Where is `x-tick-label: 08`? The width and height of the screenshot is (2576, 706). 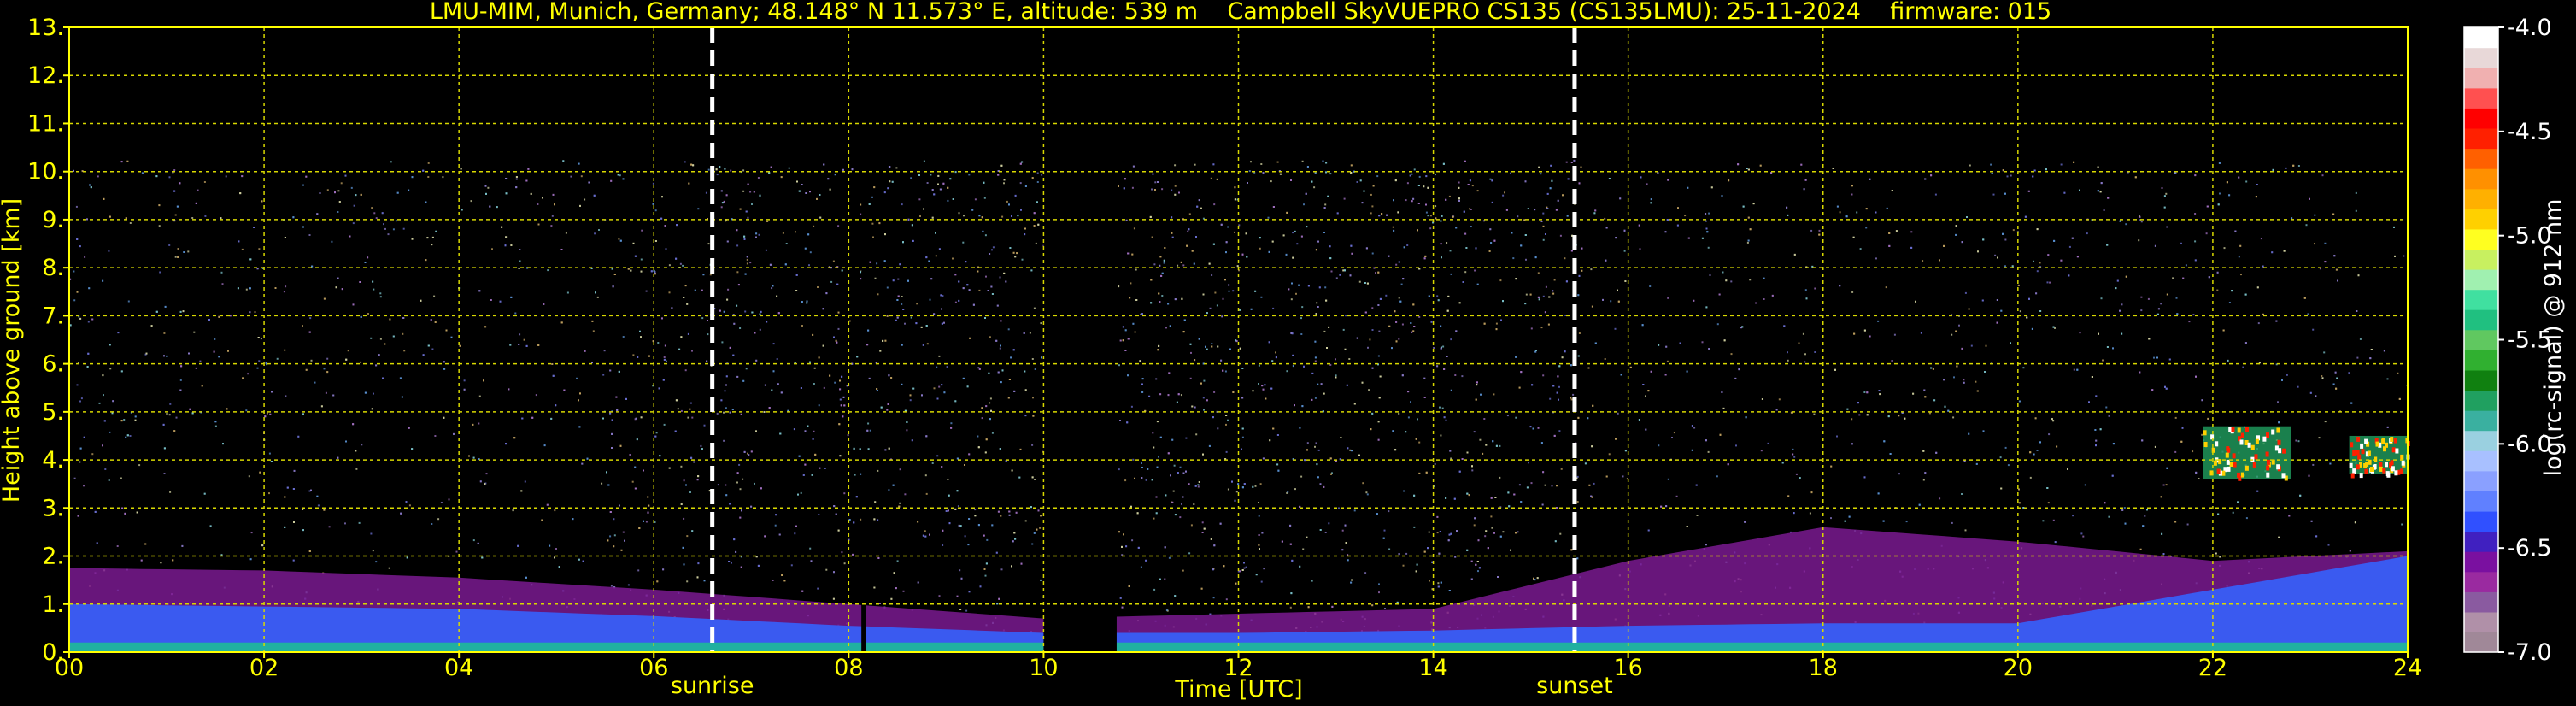
x-tick-label: 08 is located at coordinates (848, 668).